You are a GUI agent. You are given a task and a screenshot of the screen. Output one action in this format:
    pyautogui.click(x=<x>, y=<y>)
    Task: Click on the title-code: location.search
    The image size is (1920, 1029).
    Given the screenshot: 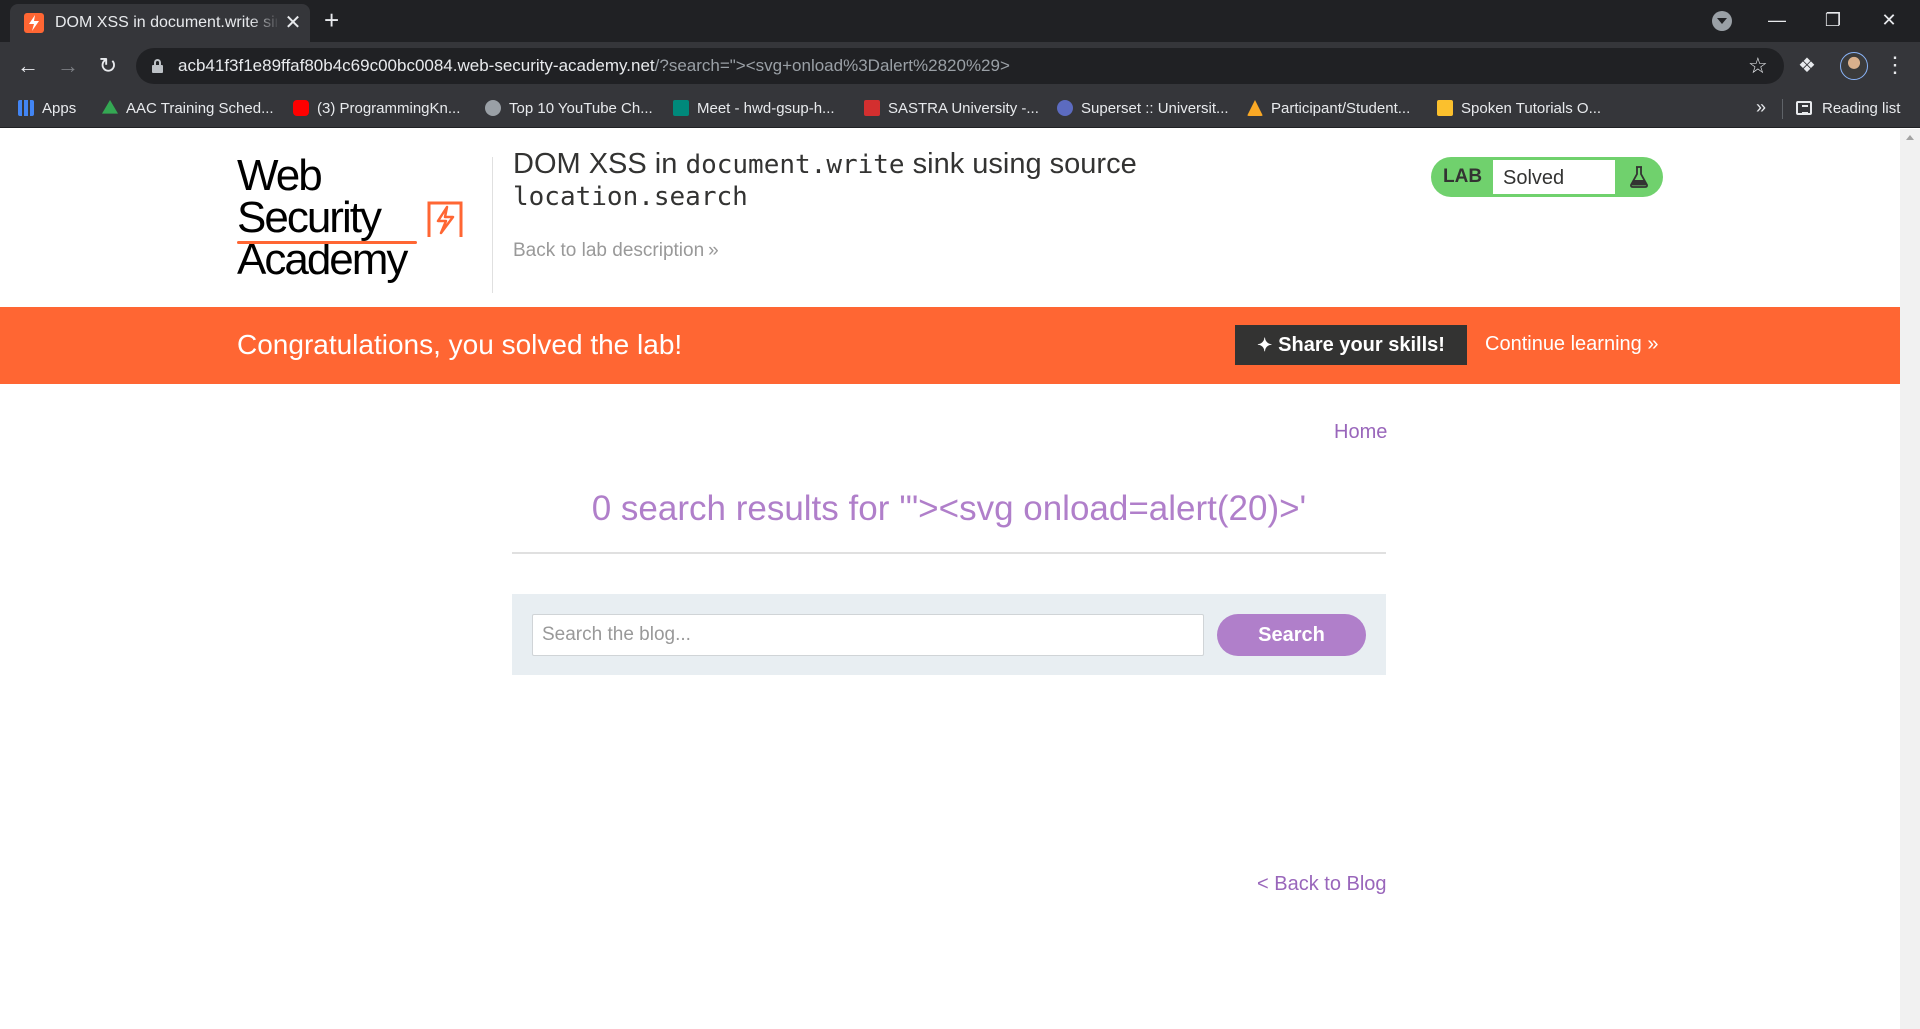 What is the action you would take?
    pyautogui.click(x=630, y=197)
    